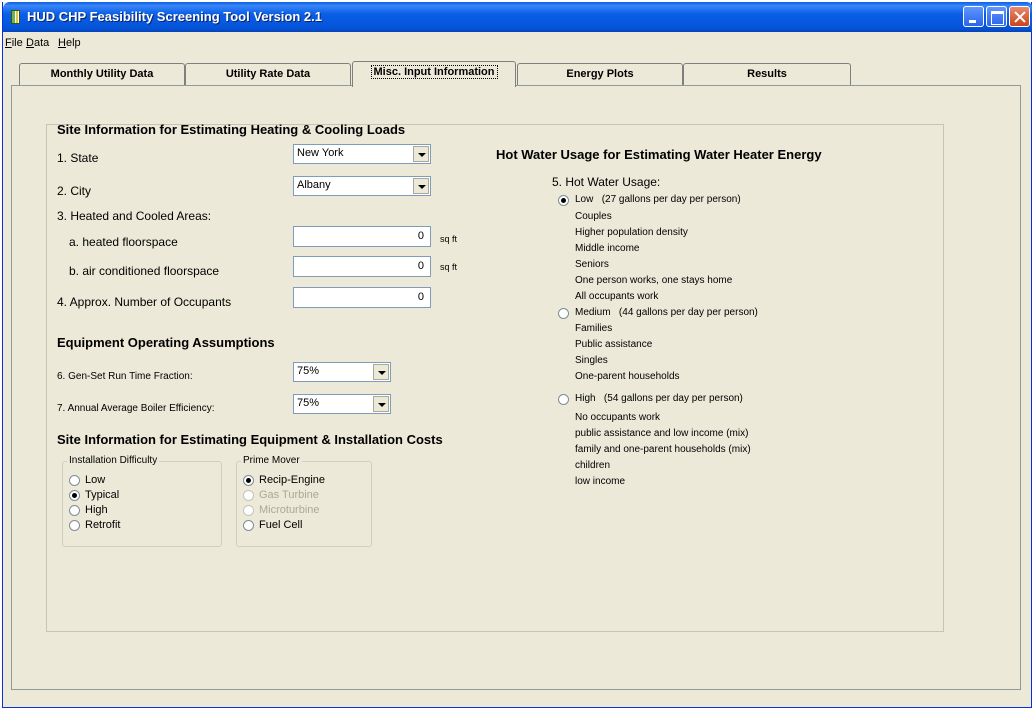 The height and width of the screenshot is (708, 1032). I want to click on heated-floorspace-label: a. heated floorspace, so click(123, 242).